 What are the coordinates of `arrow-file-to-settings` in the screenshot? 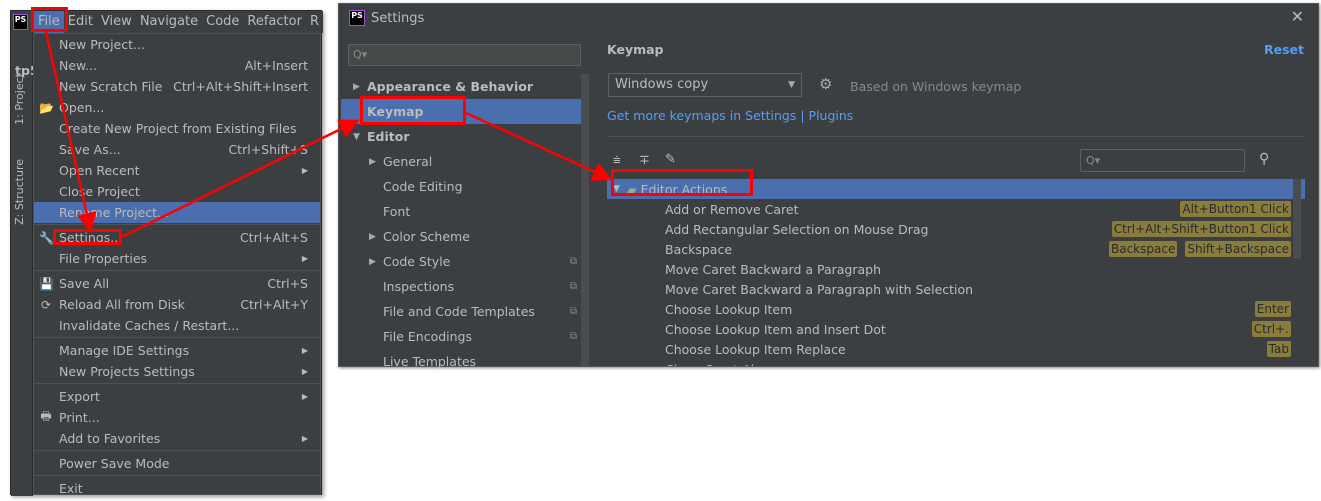 It's located at (70, 132).